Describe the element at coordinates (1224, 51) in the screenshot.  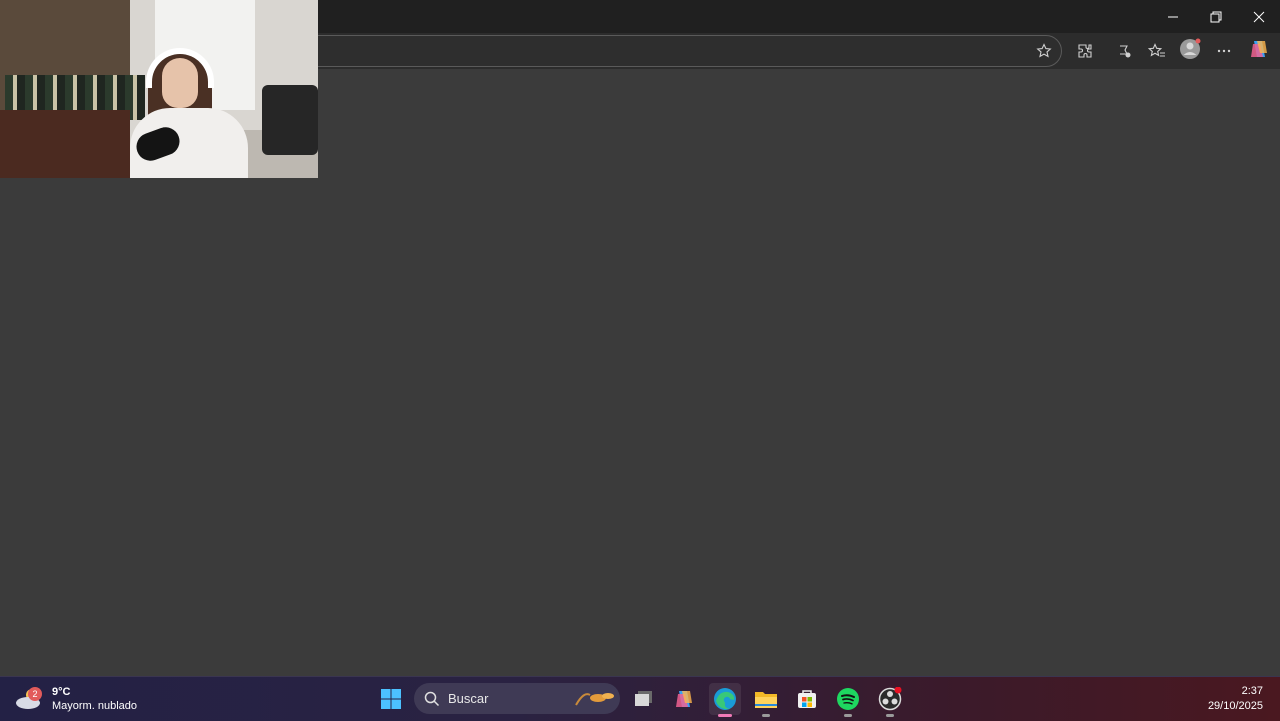
I see `more-icon` at that location.